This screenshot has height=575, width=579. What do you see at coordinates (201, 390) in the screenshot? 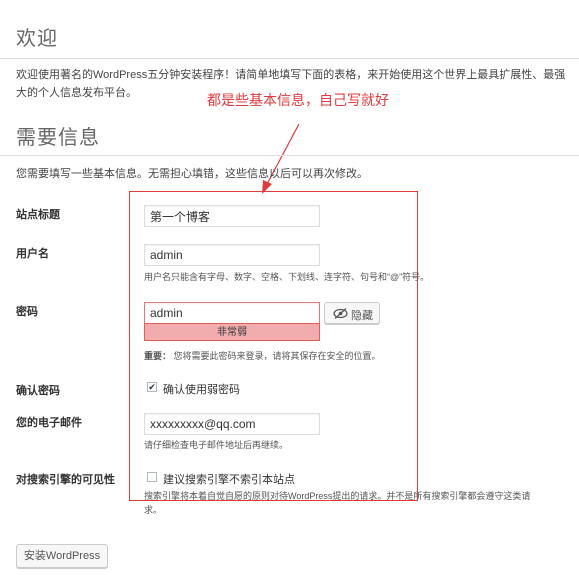
I see `confirm-weak-password-label: 确认使用弱密码` at bounding box center [201, 390].